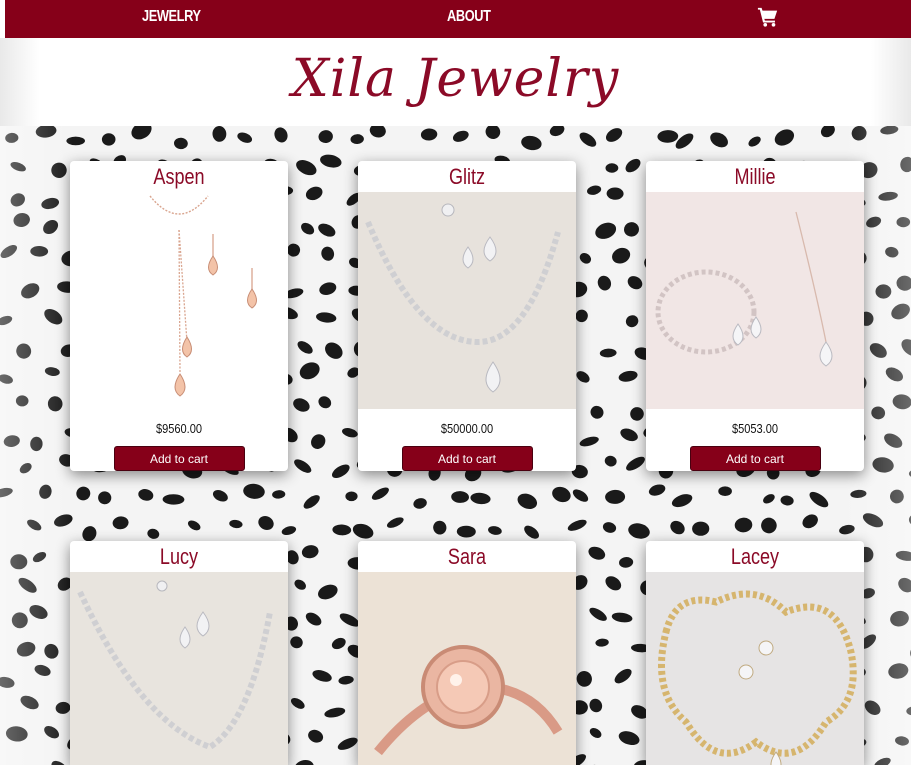 The height and width of the screenshot is (765, 911). Describe the element at coordinates (179, 668) in the screenshot. I see `lucy-necklace-image` at that location.